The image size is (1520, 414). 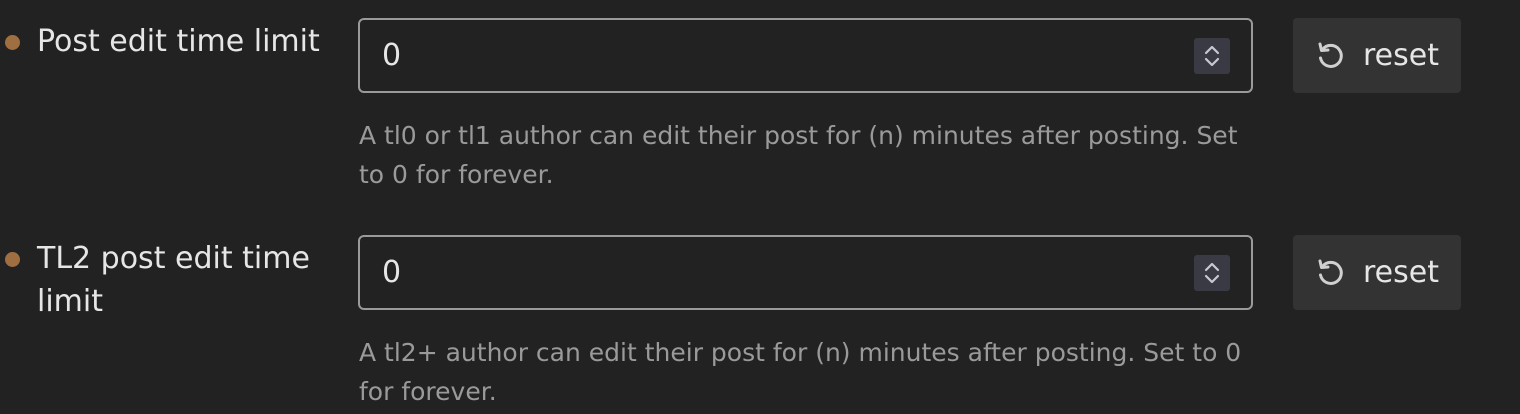 I want to click on setting-label: TL2 post edit time limit, so click(x=173, y=280).